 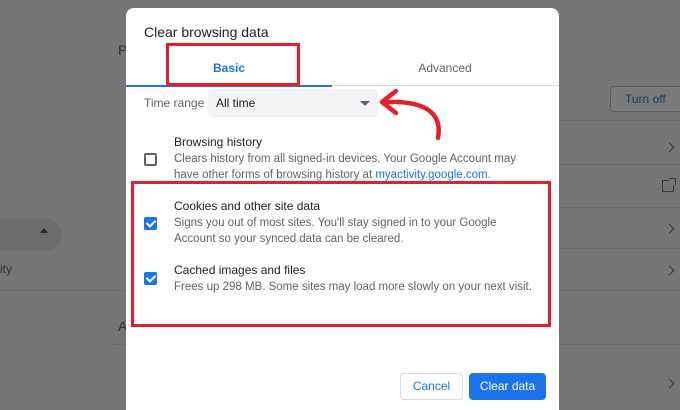 What do you see at coordinates (645, 99) in the screenshot?
I see `bg-turn-off-button: Turn off` at bounding box center [645, 99].